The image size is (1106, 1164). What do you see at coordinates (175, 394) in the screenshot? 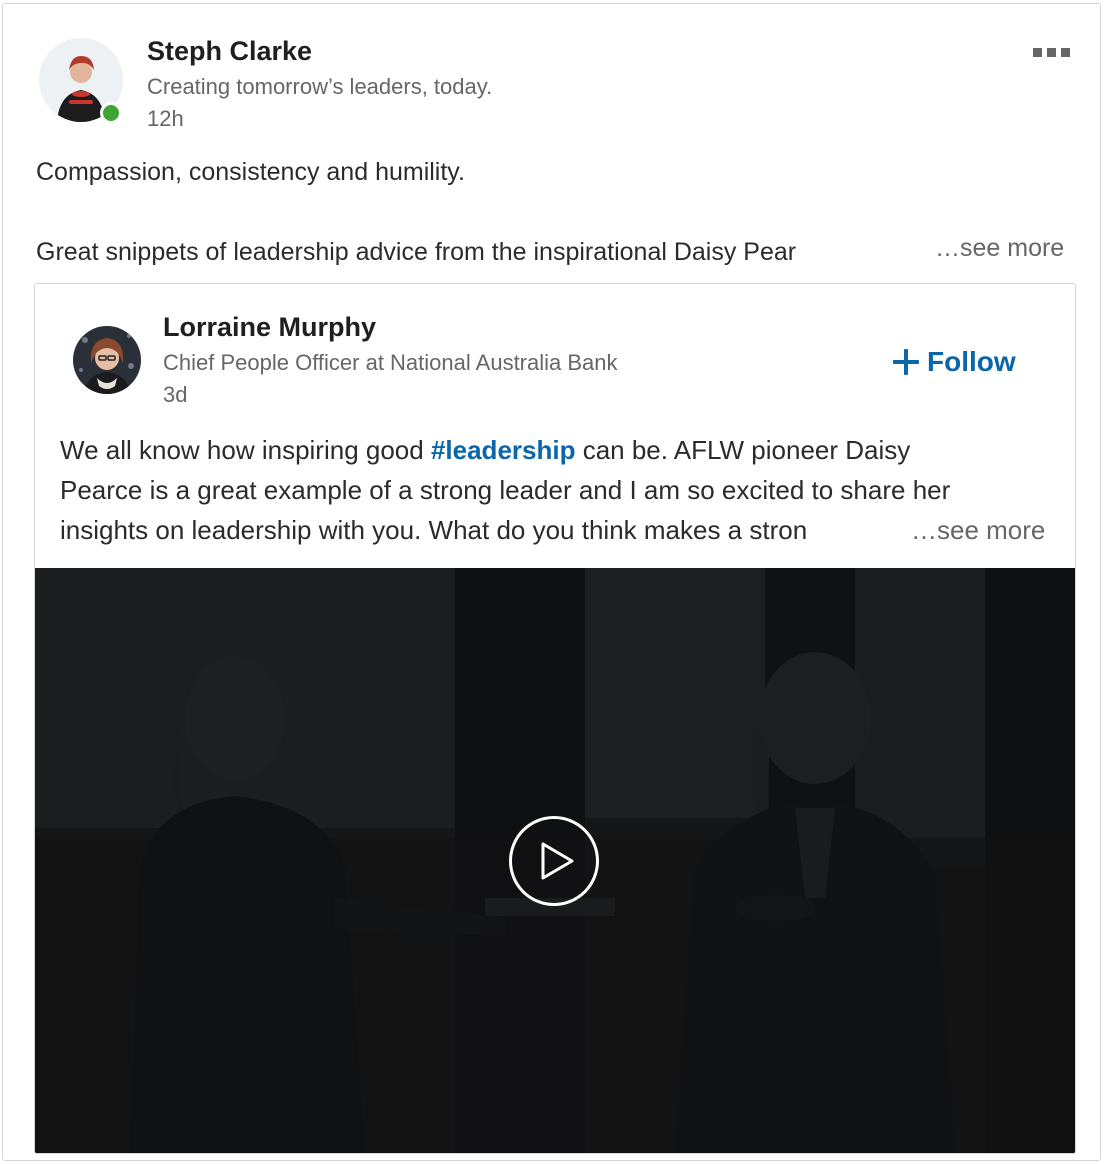
I see `shared-post-timestamp: 3d` at bounding box center [175, 394].